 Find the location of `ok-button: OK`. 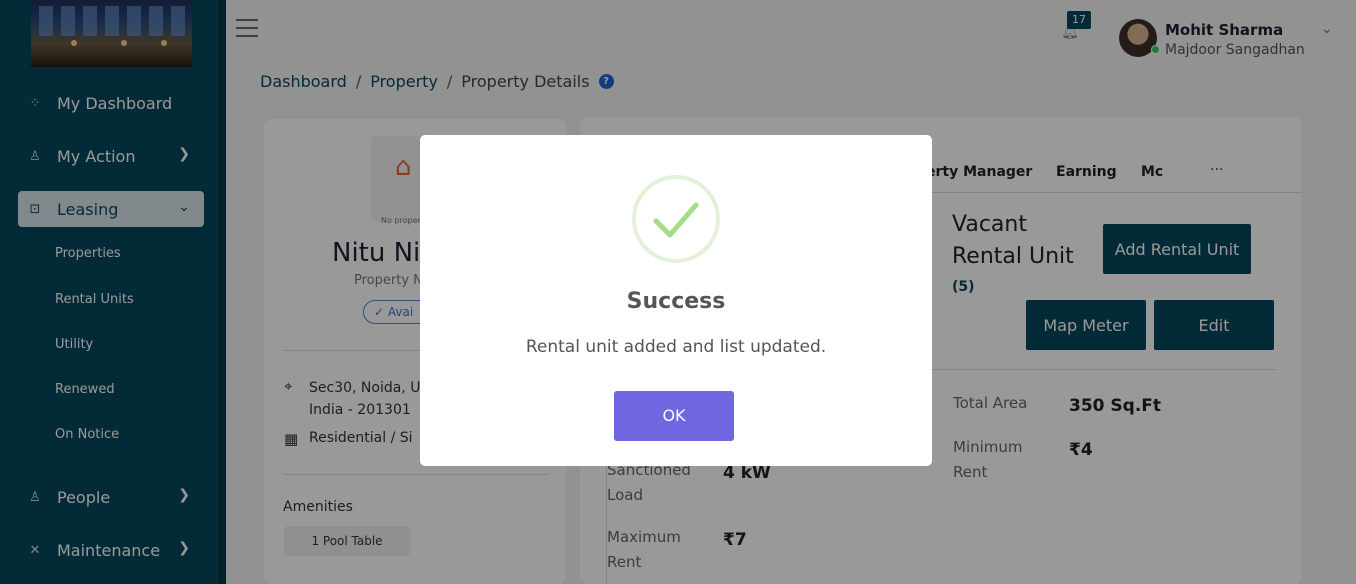

ok-button: OK is located at coordinates (674, 416).